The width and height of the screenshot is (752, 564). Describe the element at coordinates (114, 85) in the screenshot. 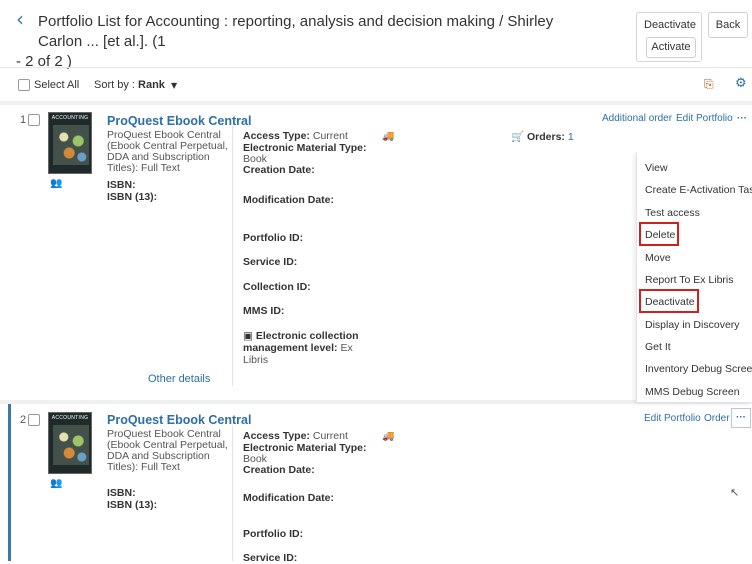

I see `sort-label: Sort by :` at that location.